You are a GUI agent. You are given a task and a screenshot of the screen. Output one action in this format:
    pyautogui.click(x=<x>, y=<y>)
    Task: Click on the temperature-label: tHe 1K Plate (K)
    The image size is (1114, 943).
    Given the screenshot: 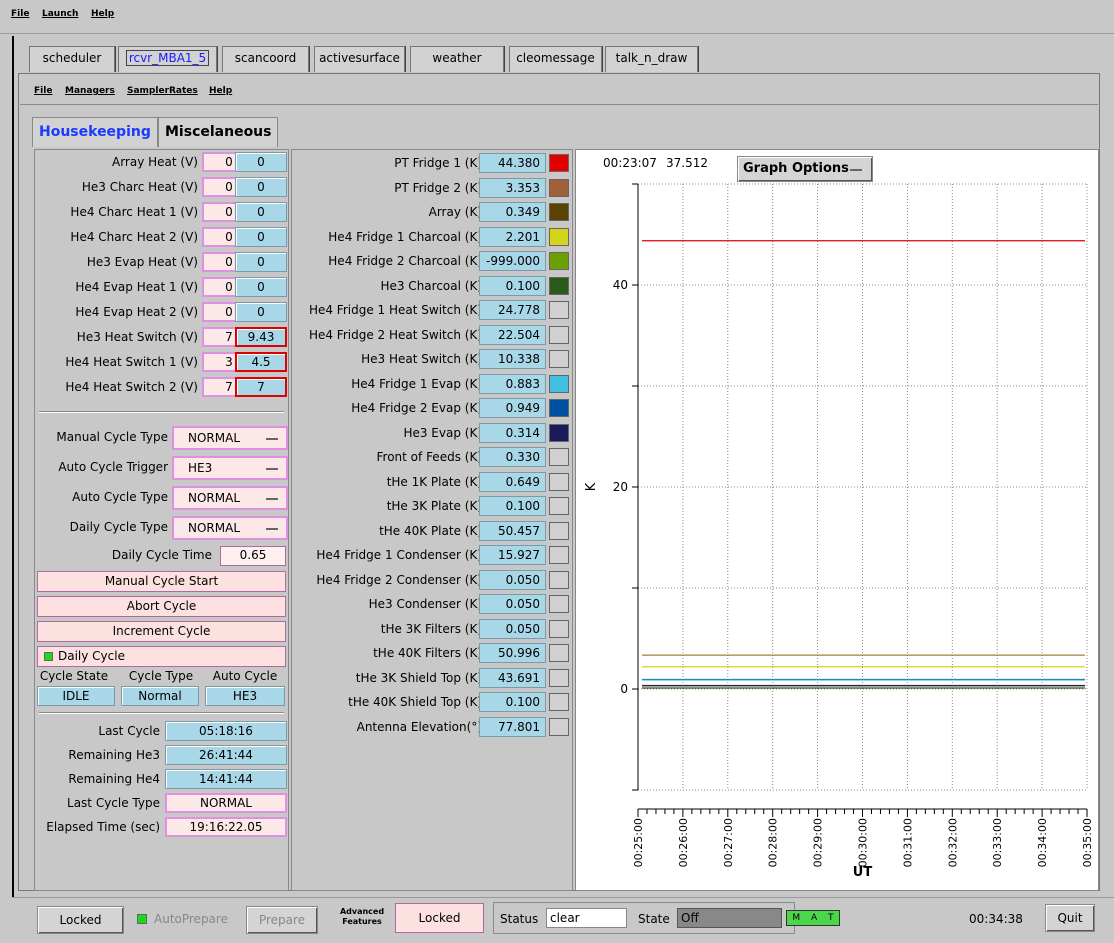 What is the action you would take?
    pyautogui.click(x=434, y=481)
    